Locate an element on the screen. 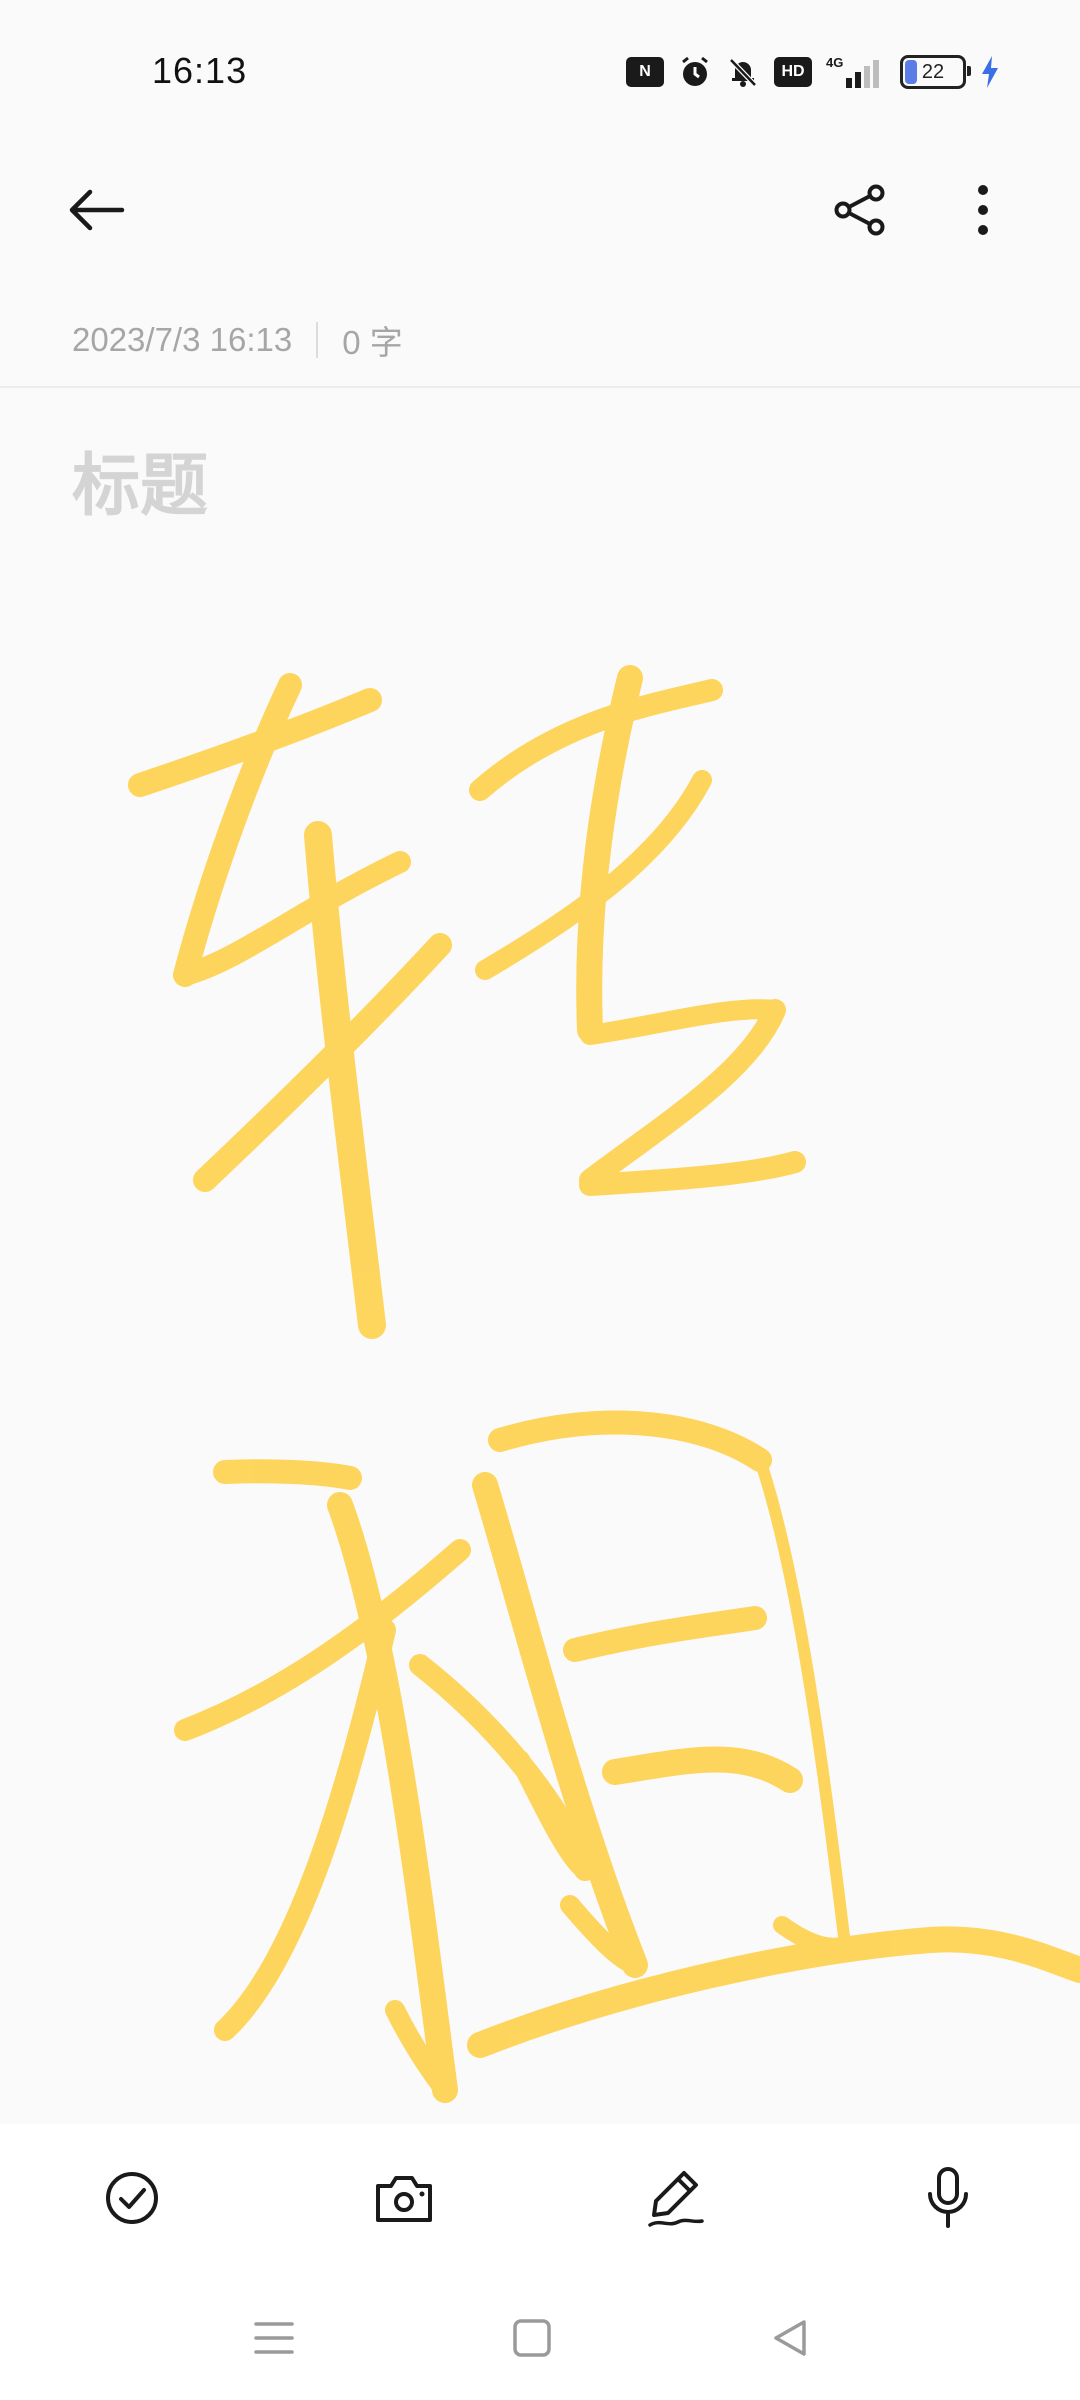  status-time: 16:13 is located at coordinates (200, 70).